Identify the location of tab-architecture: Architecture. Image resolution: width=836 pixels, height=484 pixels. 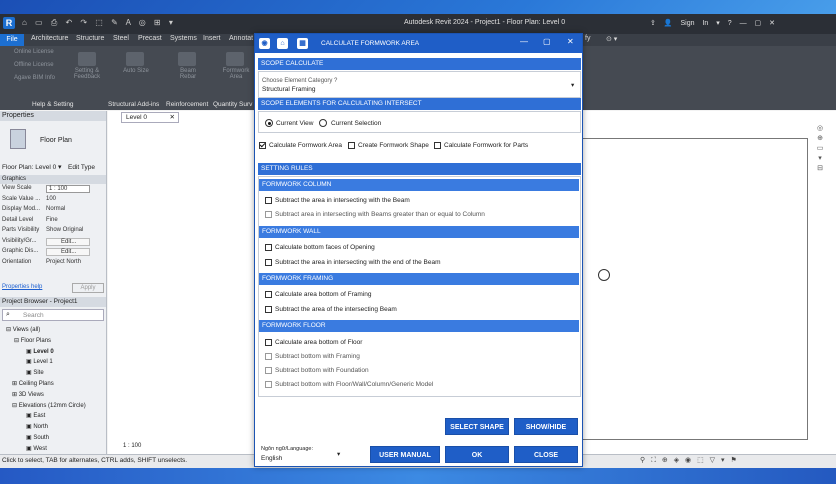
(49, 38).